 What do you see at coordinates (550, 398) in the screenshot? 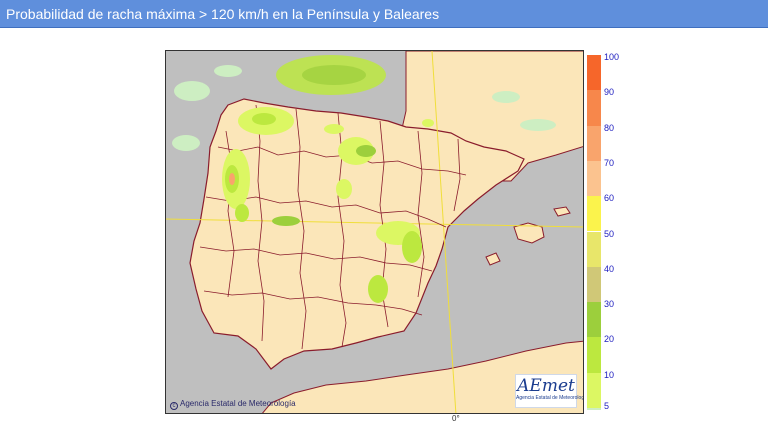
I see `logo-subtitle: Agencia Estatal de Meteorología` at bounding box center [550, 398].